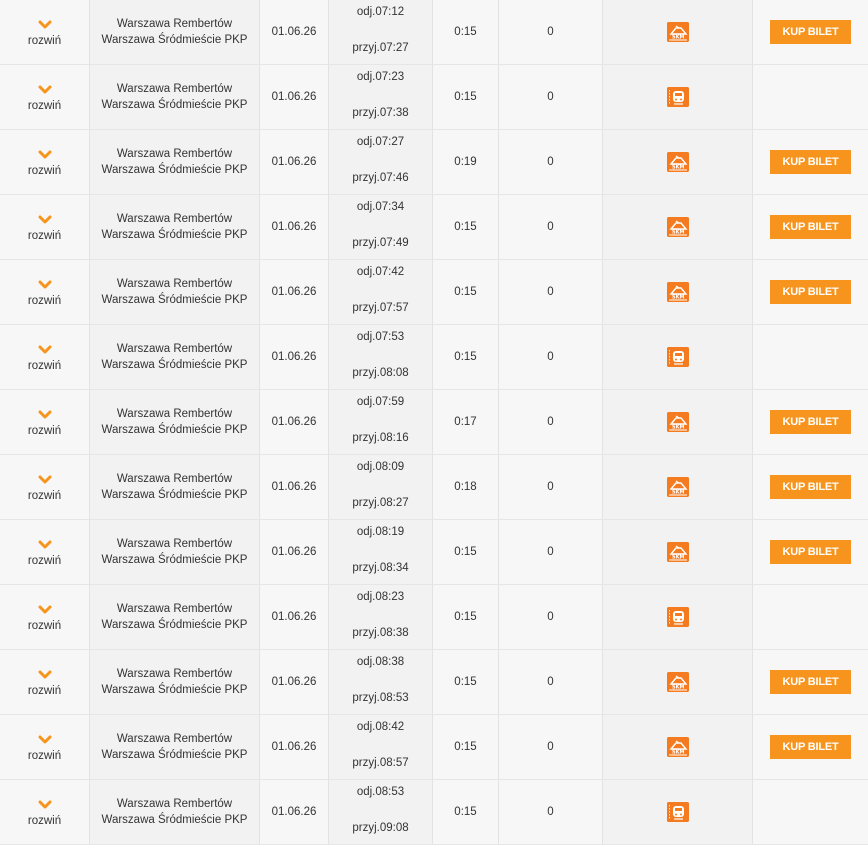  I want to click on arrival-time: przyj.08:53, so click(380, 698).